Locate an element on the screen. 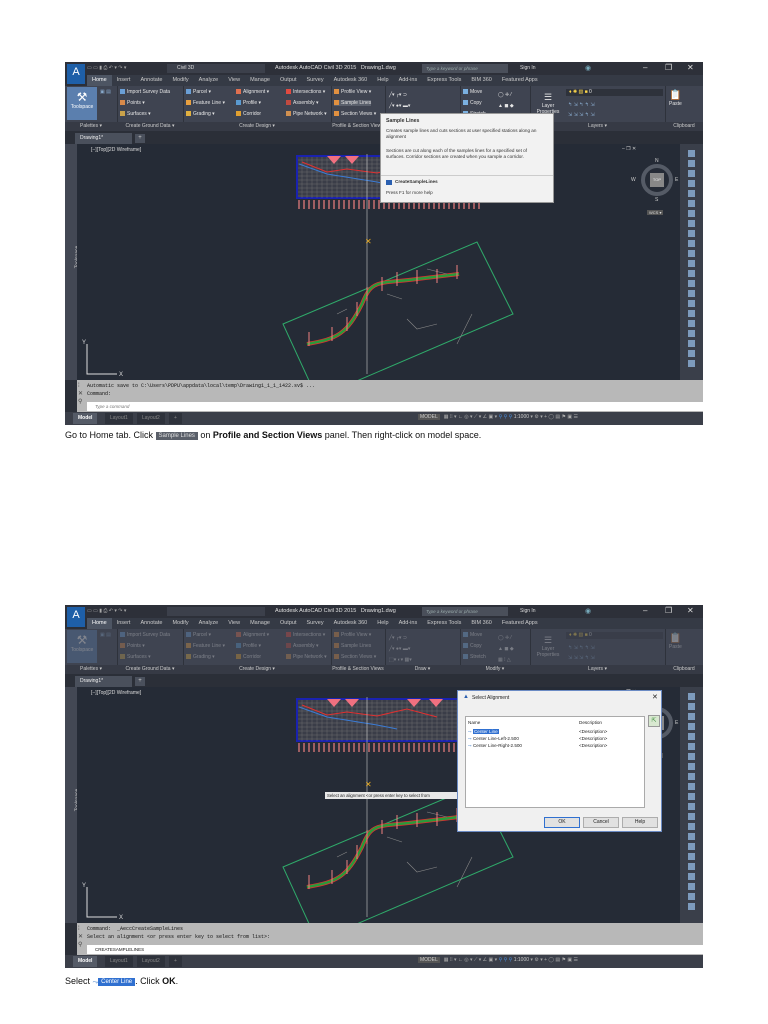 The width and height of the screenshot is (768, 1024). sign-in-button: Sign In is located at coordinates (528, 611).